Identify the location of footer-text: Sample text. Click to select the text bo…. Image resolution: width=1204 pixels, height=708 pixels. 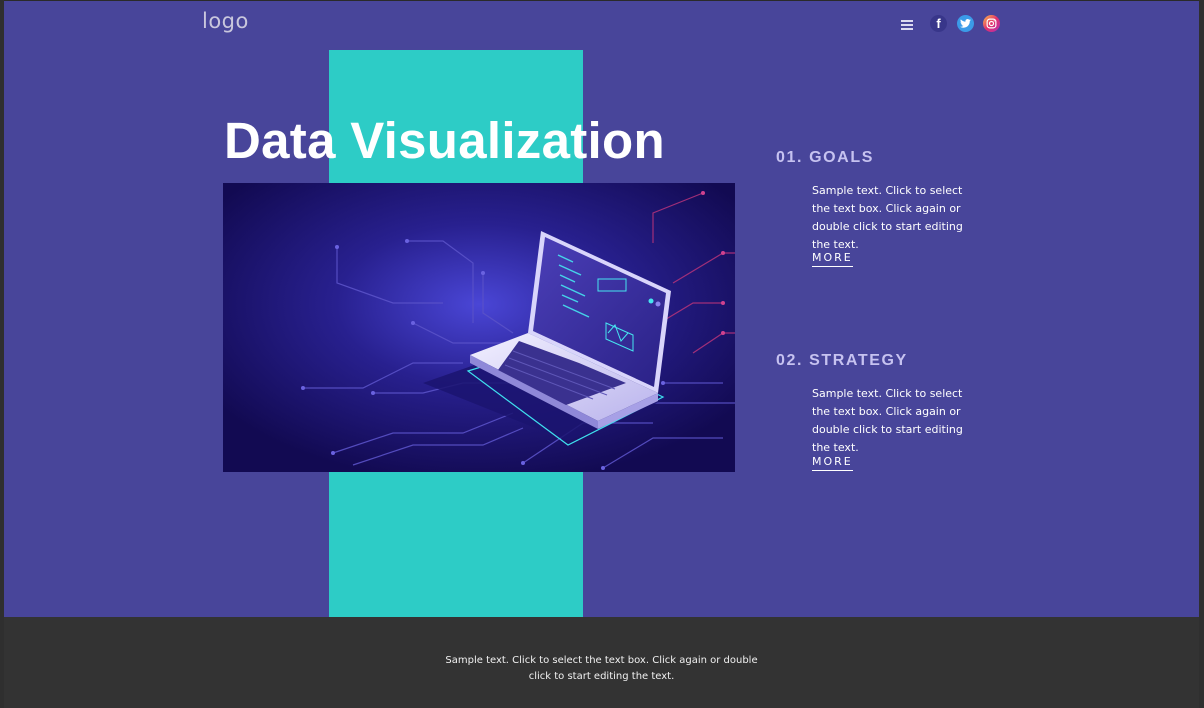
(601, 669).